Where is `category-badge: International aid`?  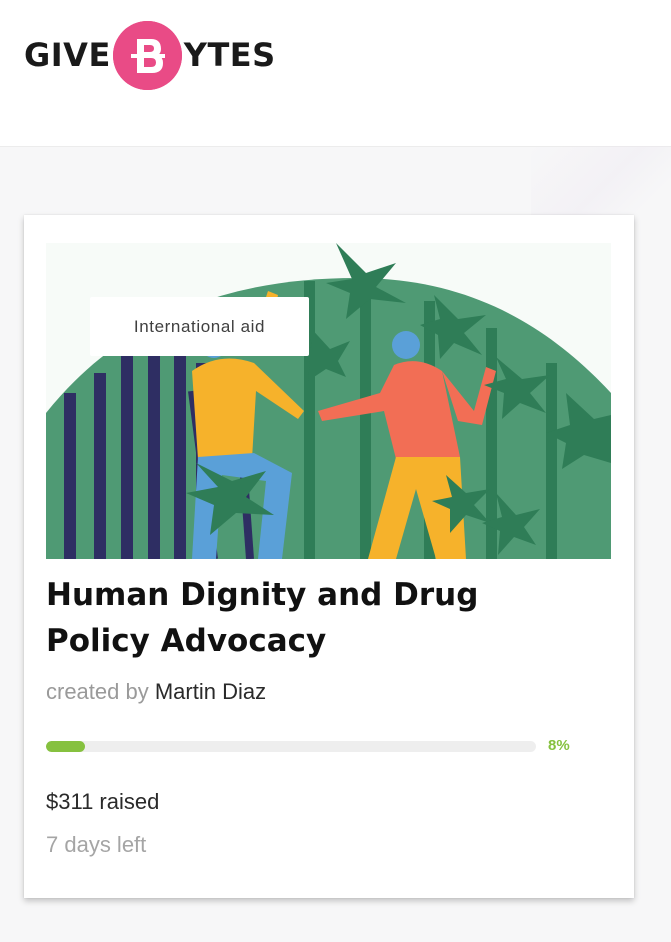 category-badge: International aid is located at coordinates (199, 326).